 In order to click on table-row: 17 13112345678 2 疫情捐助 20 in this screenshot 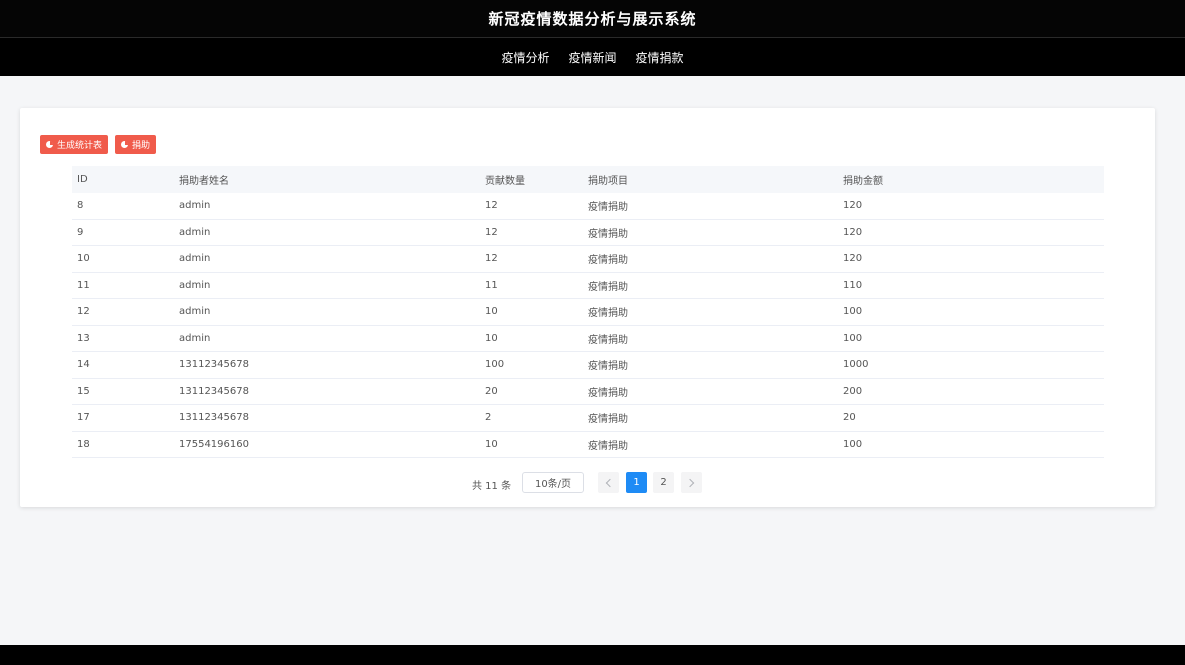, I will do `click(588, 418)`.